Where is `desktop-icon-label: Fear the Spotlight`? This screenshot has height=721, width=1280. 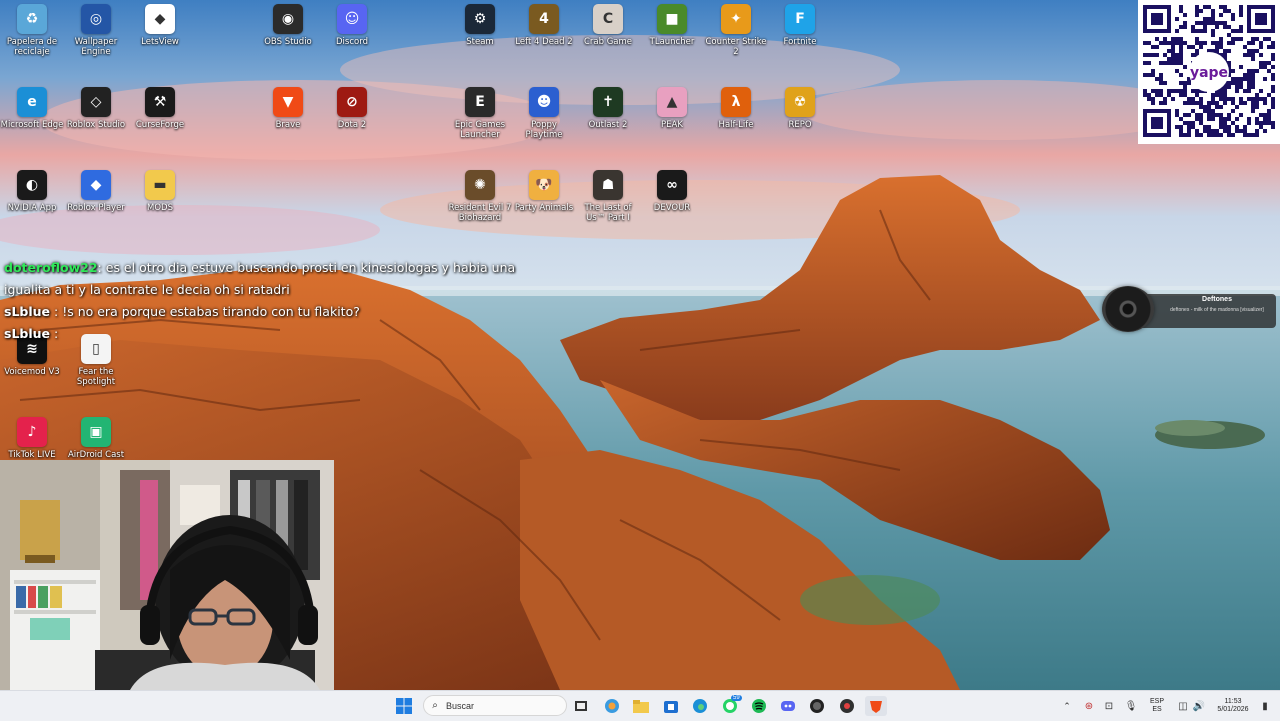
desktop-icon-label: Fear the Spotlight is located at coordinates (96, 377).